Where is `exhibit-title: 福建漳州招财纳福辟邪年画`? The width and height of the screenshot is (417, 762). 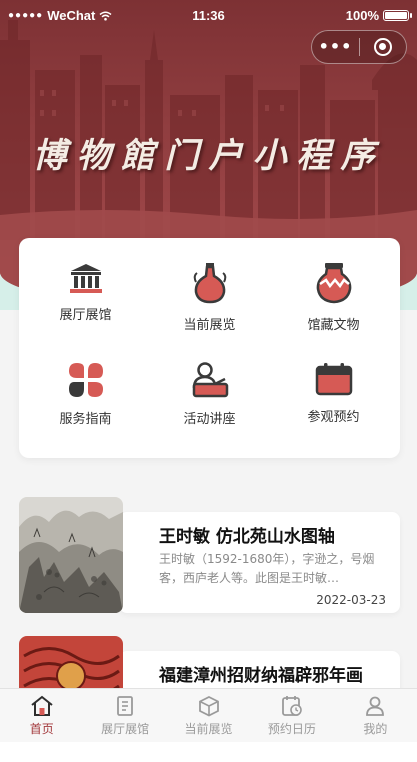
exhibit-title: 福建漳州招财纳福辟邪年画 is located at coordinates (261, 676).